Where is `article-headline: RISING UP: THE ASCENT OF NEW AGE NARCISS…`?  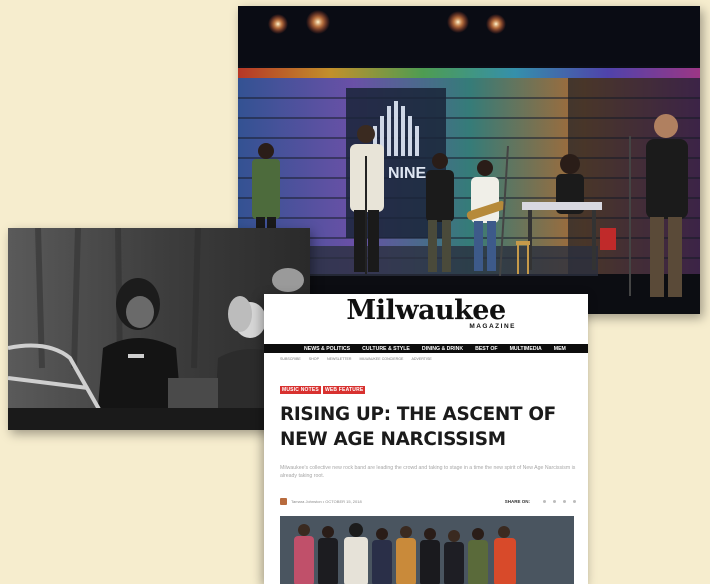
article-headline: RISING UP: THE ASCENT OF NEW AGE NARCISS… is located at coordinates (418, 427).